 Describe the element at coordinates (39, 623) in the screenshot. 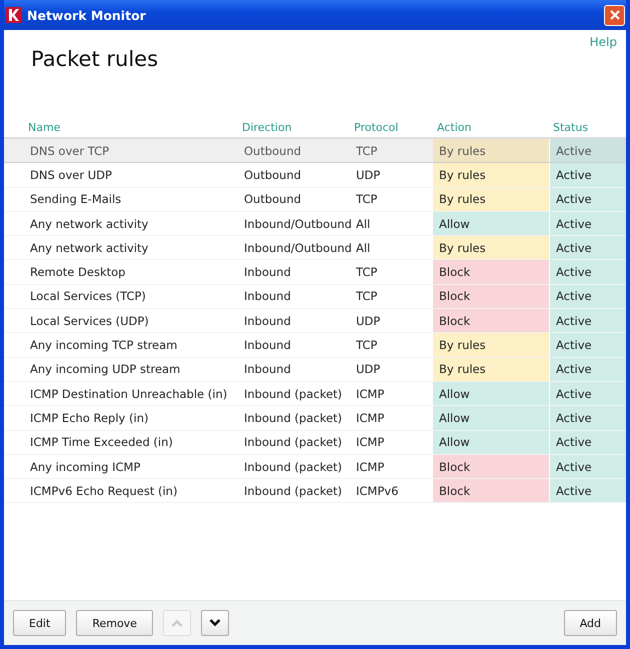

I see `edit-button: Edit` at that location.